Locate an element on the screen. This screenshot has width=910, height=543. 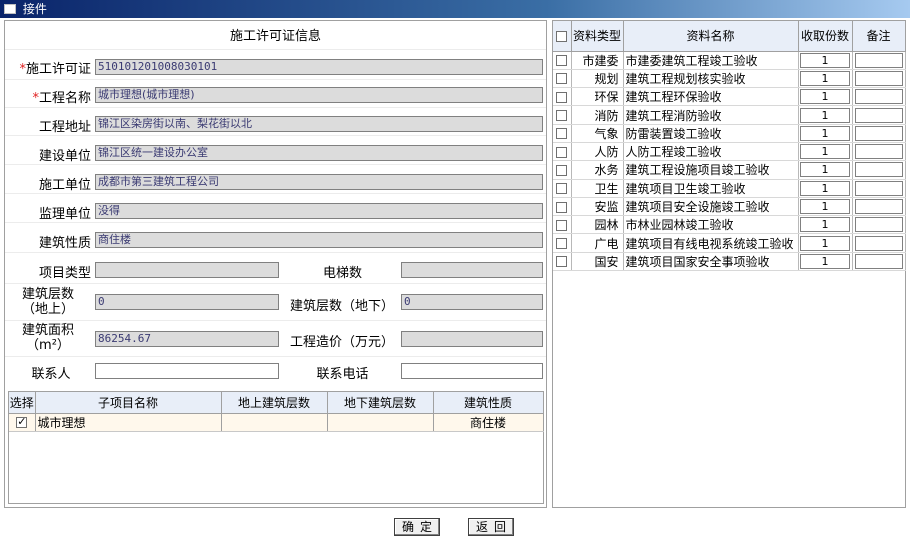
select-all-cell is located at coordinates (562, 36).